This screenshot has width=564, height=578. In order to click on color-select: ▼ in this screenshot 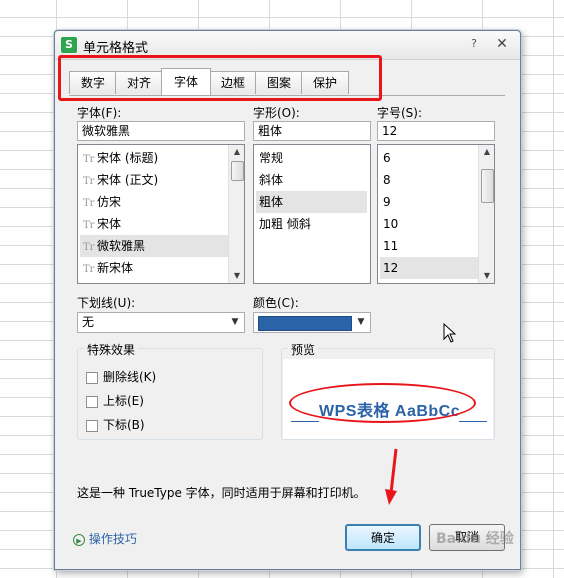, I will do `click(312, 322)`.